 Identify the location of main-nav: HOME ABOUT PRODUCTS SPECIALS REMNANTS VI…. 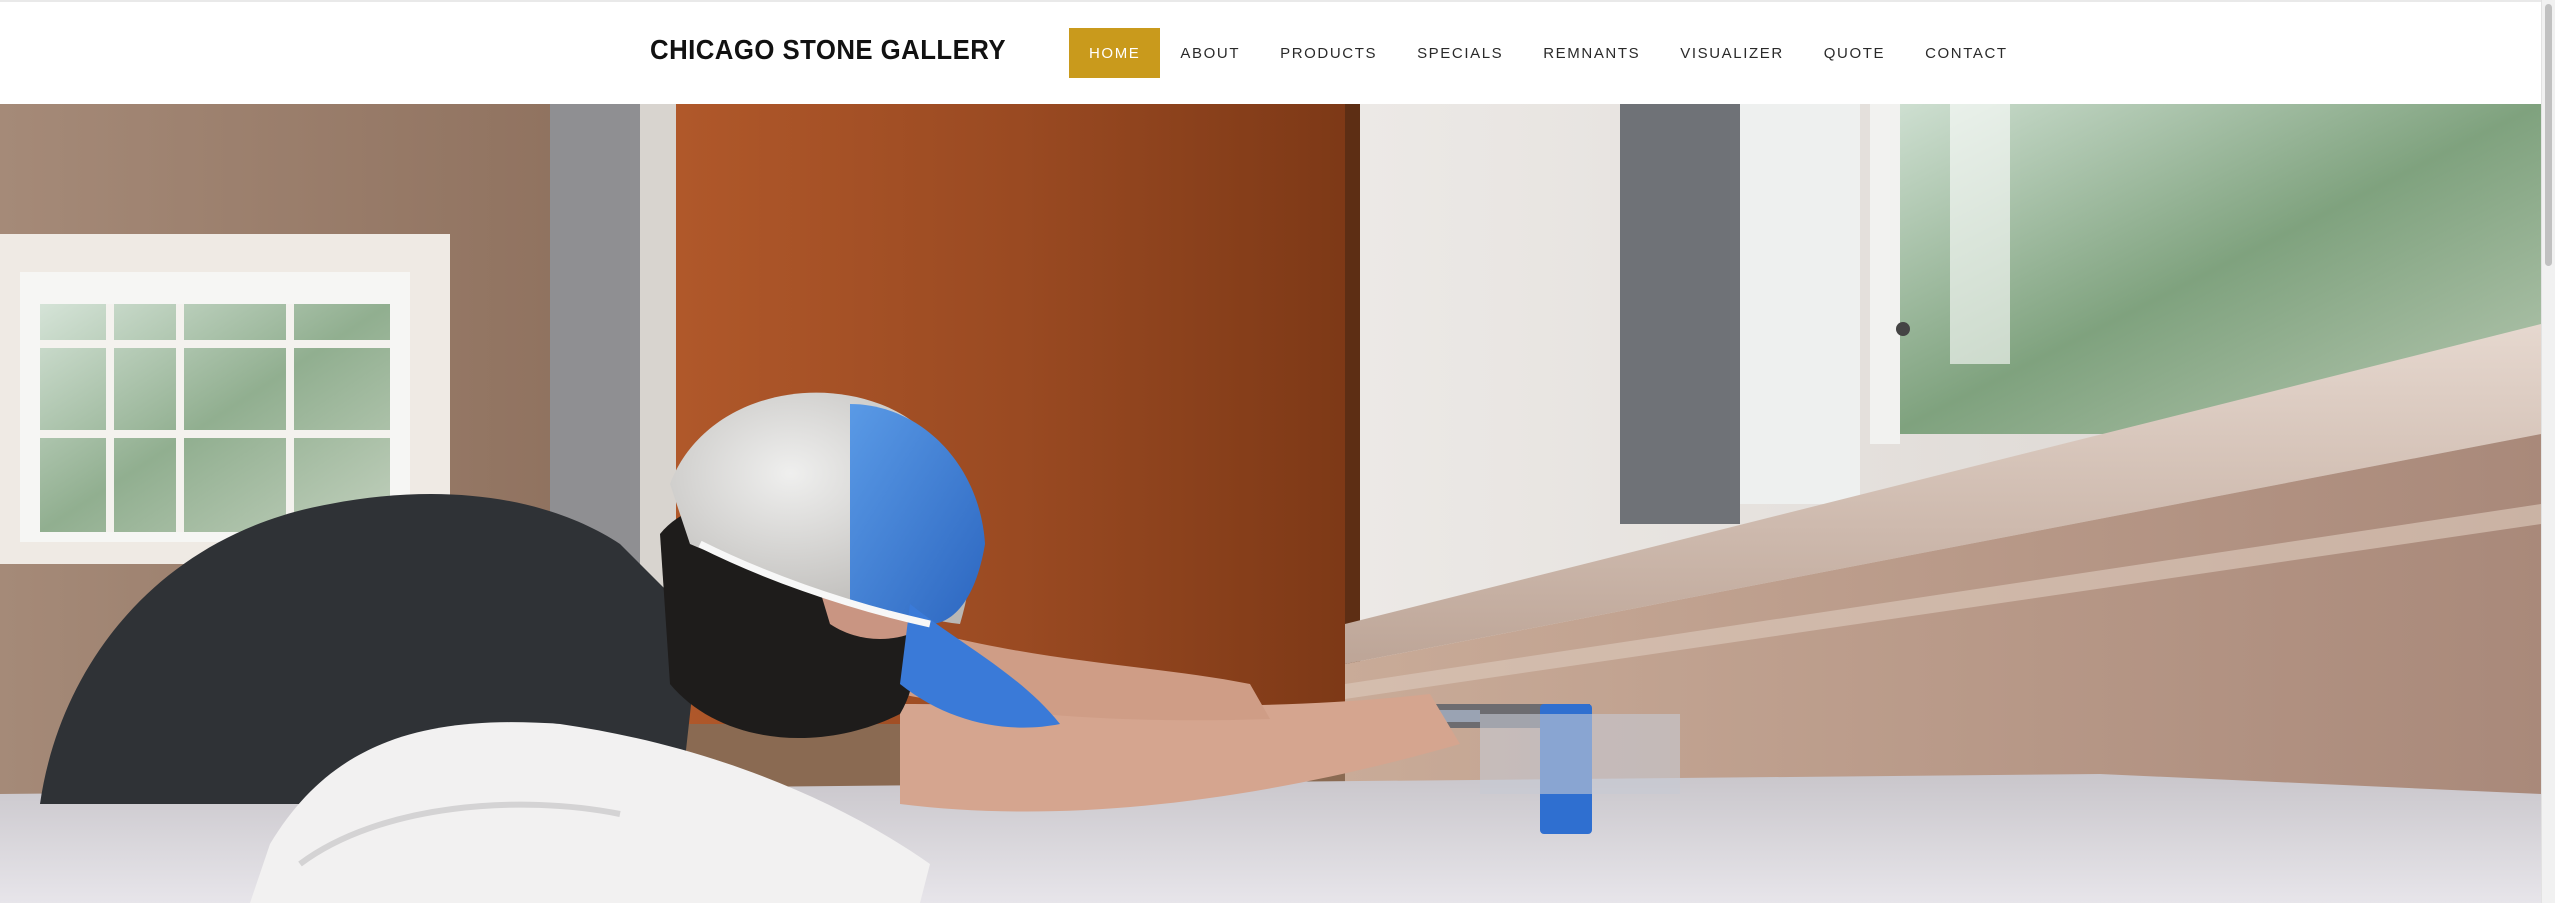
(1548, 53).